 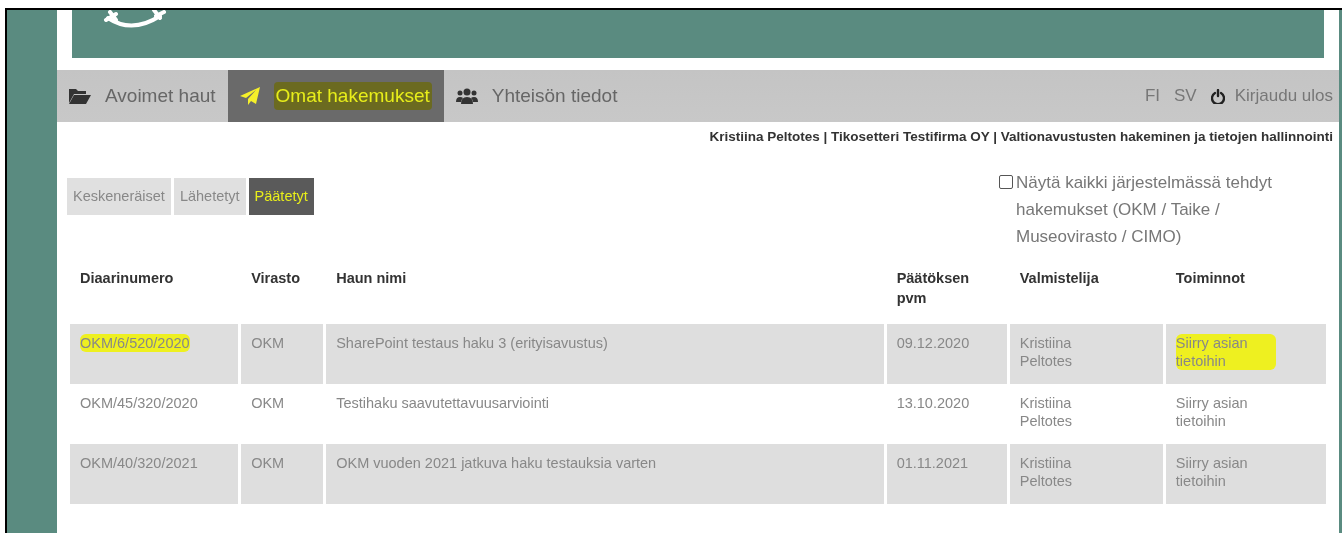 I want to click on paper-plane-icon, so click(x=249, y=96).